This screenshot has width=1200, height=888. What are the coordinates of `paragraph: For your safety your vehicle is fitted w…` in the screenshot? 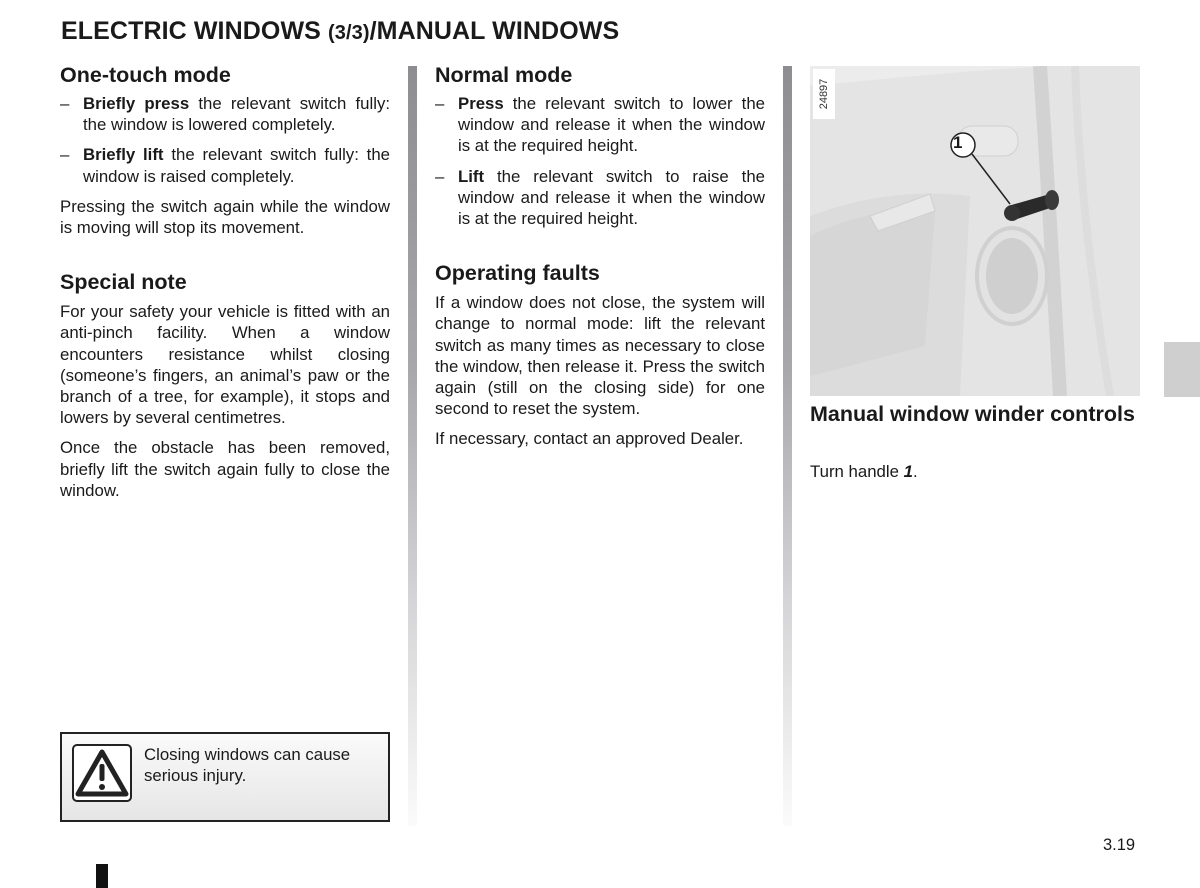 It's located at (225, 365).